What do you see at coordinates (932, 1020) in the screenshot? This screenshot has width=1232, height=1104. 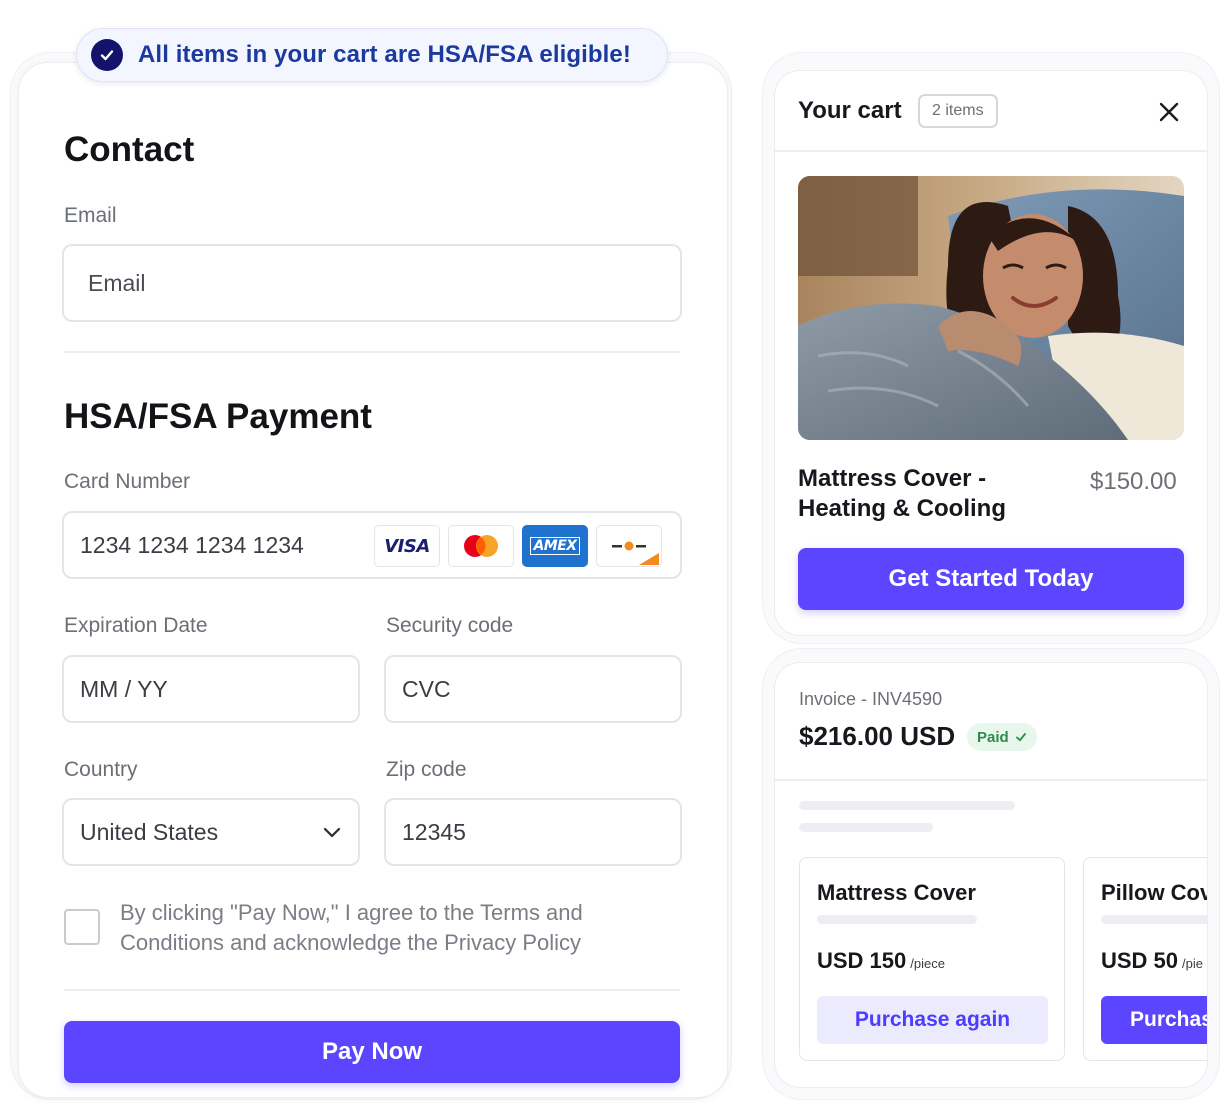 I see `purchase-again-button: Purchase again` at bounding box center [932, 1020].